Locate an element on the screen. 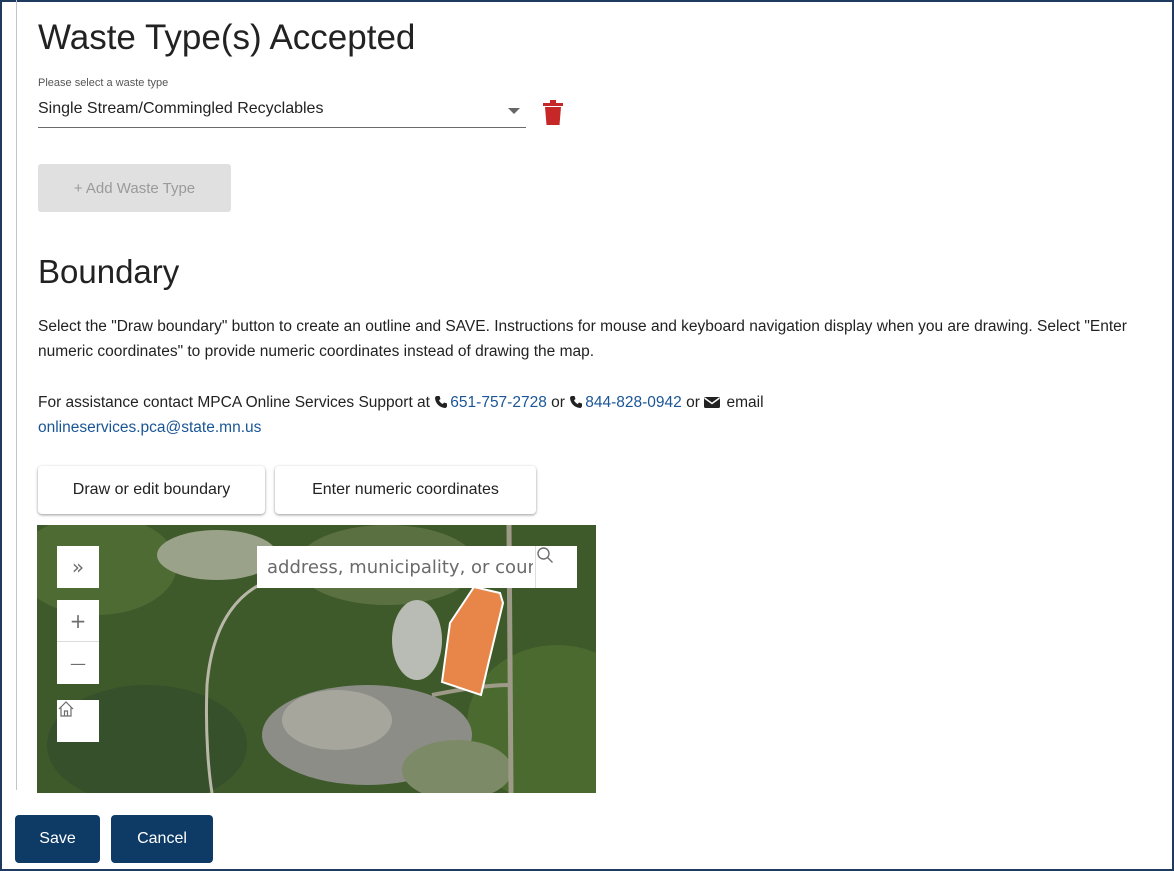 Image resolution: width=1174 pixels, height=871 pixels. support-phone-link-1: 651-757-2728 is located at coordinates (498, 402).